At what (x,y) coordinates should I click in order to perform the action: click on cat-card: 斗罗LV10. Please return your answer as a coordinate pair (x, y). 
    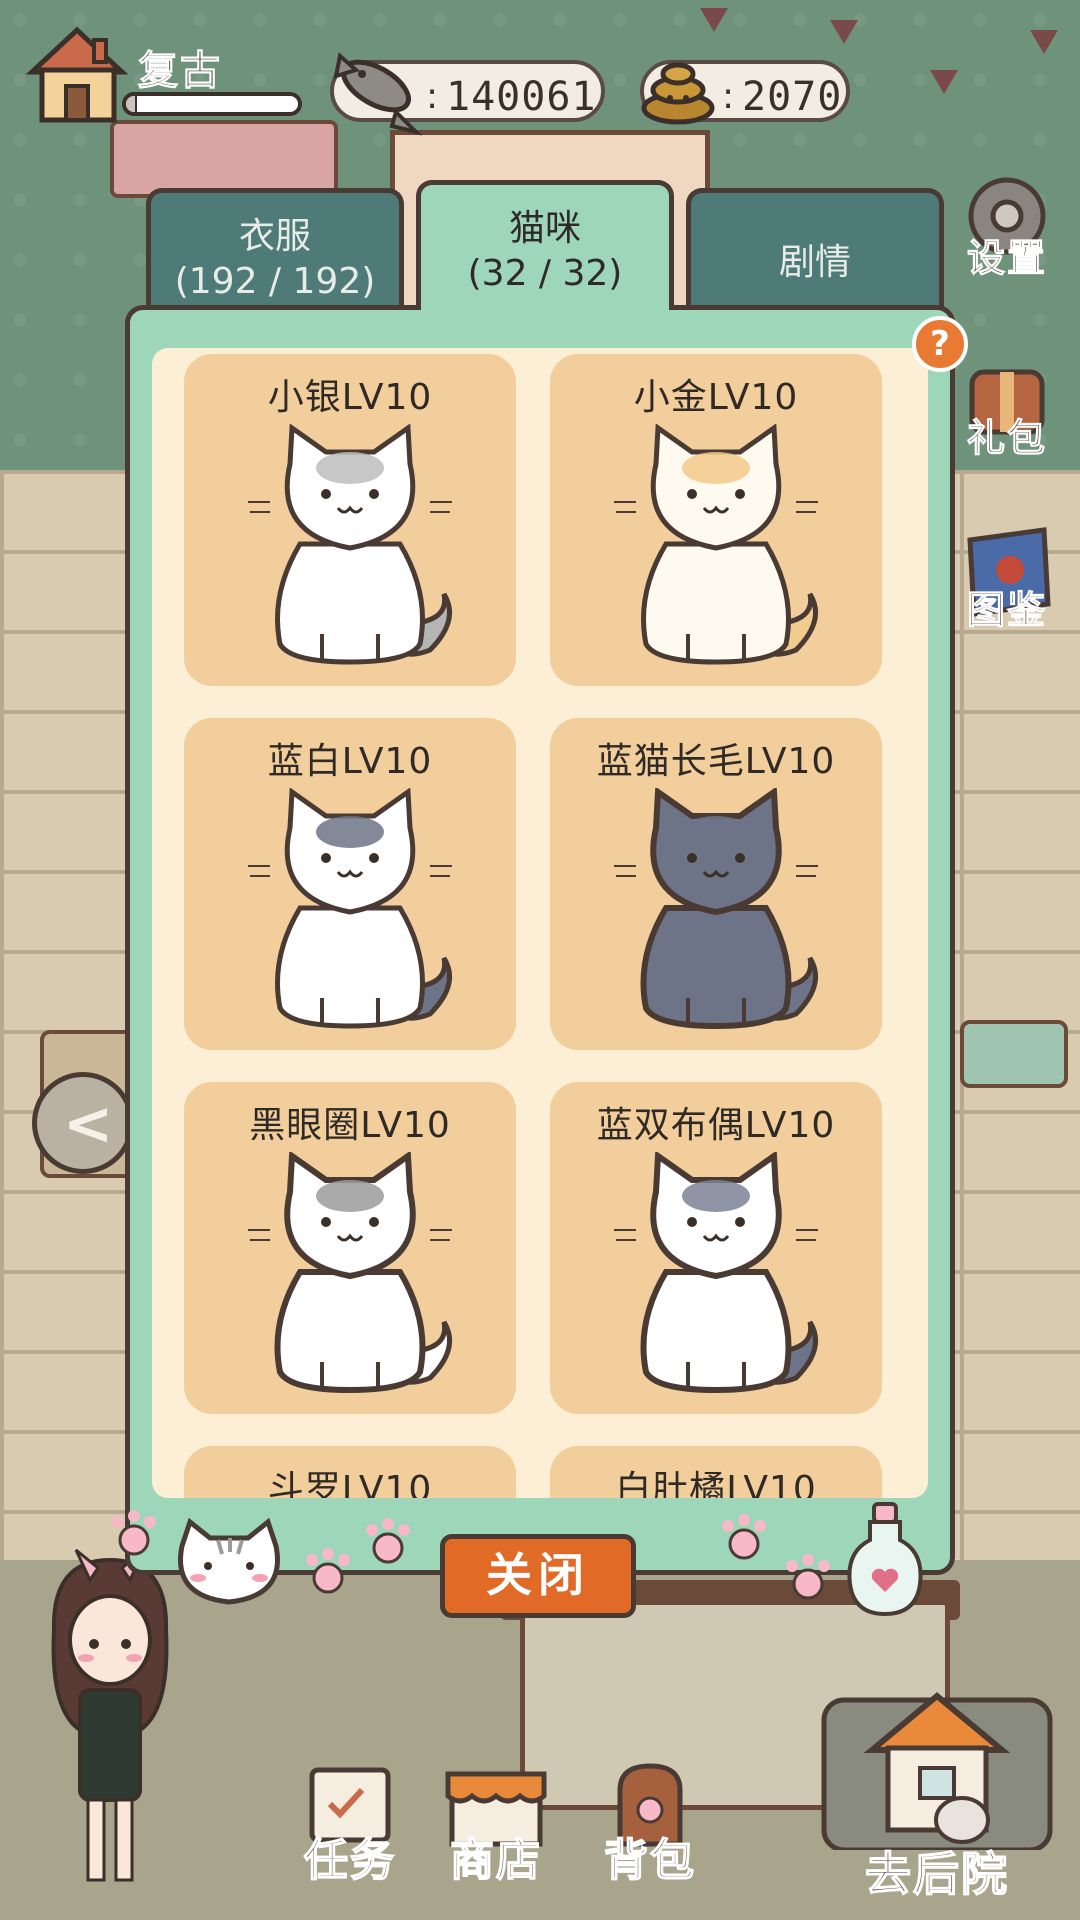
    Looking at the image, I should click on (350, 1472).